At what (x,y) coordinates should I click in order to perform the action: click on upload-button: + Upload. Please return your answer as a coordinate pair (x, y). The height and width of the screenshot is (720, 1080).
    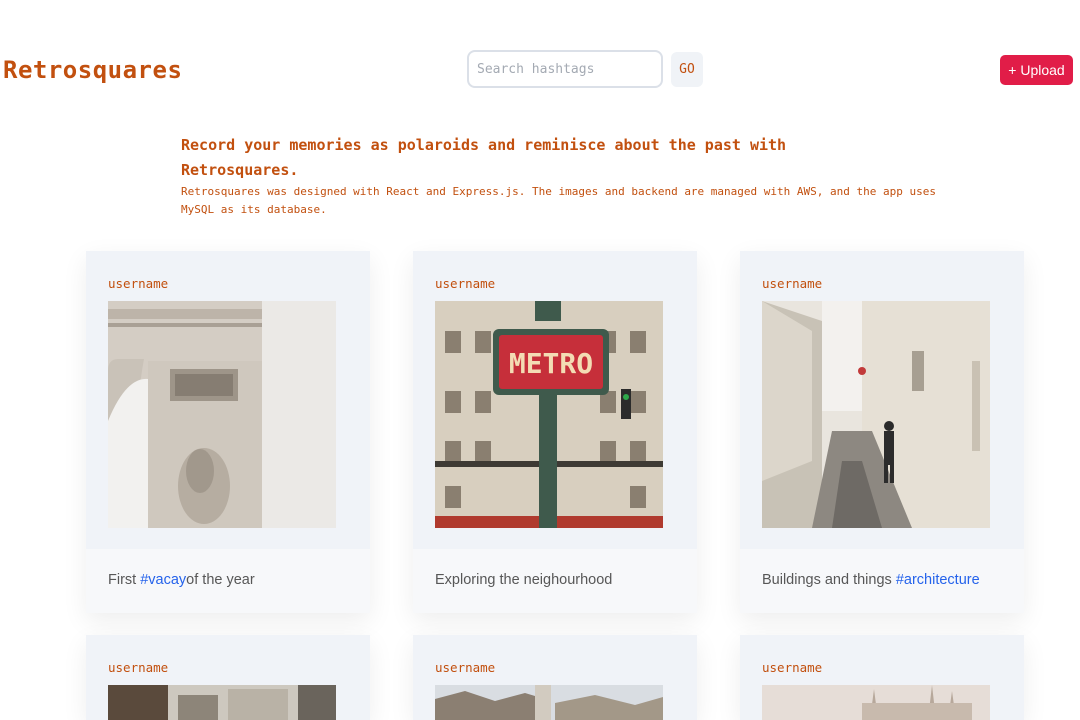
    Looking at the image, I should click on (1036, 70).